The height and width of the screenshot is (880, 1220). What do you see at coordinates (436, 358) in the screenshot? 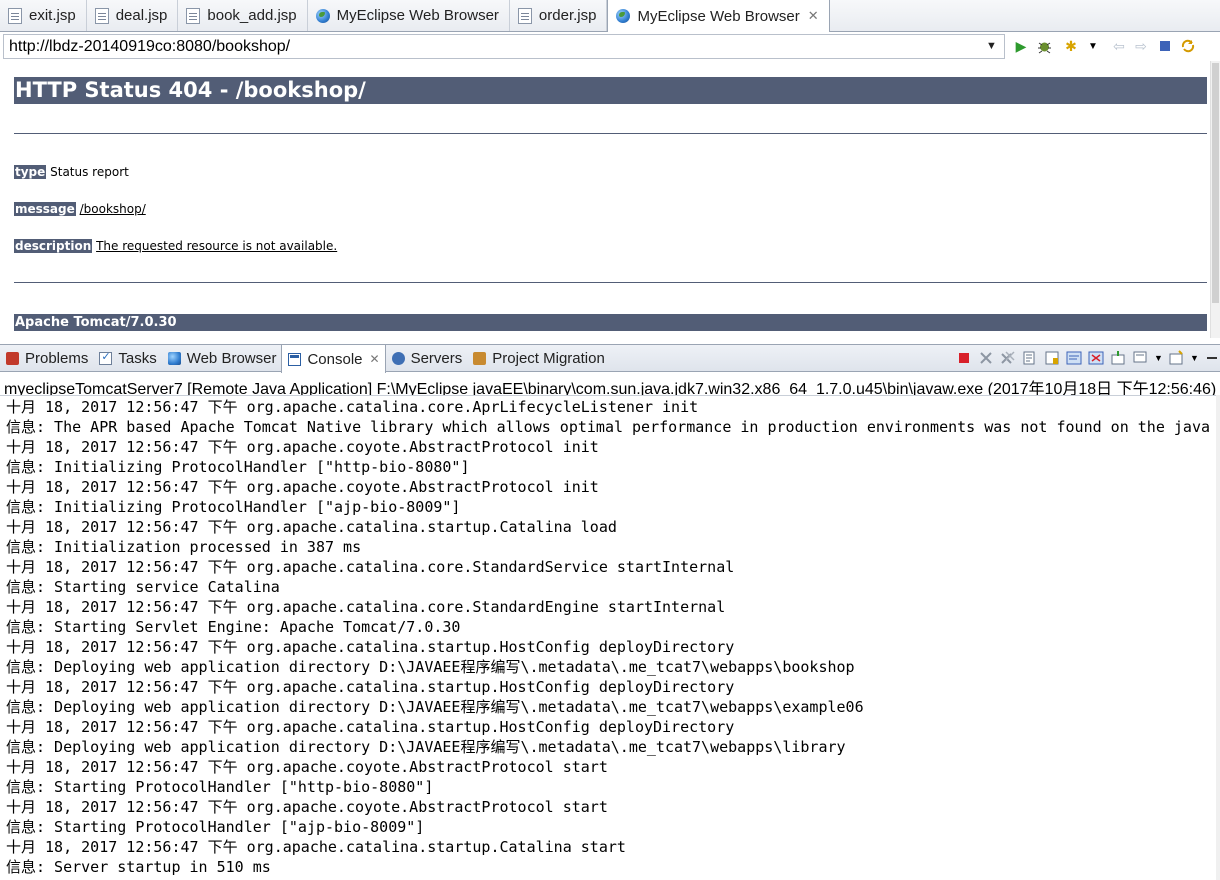
I see `tab-label: Servers` at bounding box center [436, 358].